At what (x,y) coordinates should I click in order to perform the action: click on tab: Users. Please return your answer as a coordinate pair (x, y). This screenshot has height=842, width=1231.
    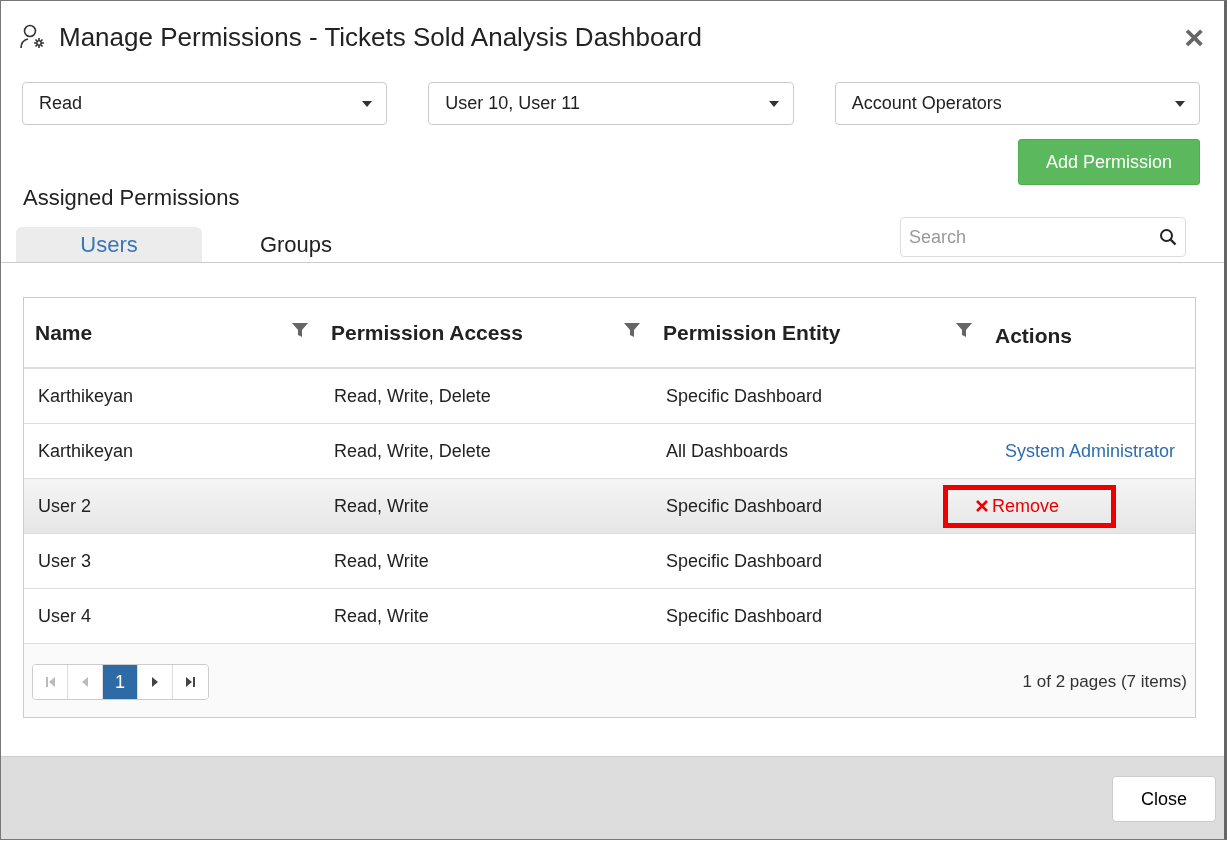
    Looking at the image, I should click on (109, 244).